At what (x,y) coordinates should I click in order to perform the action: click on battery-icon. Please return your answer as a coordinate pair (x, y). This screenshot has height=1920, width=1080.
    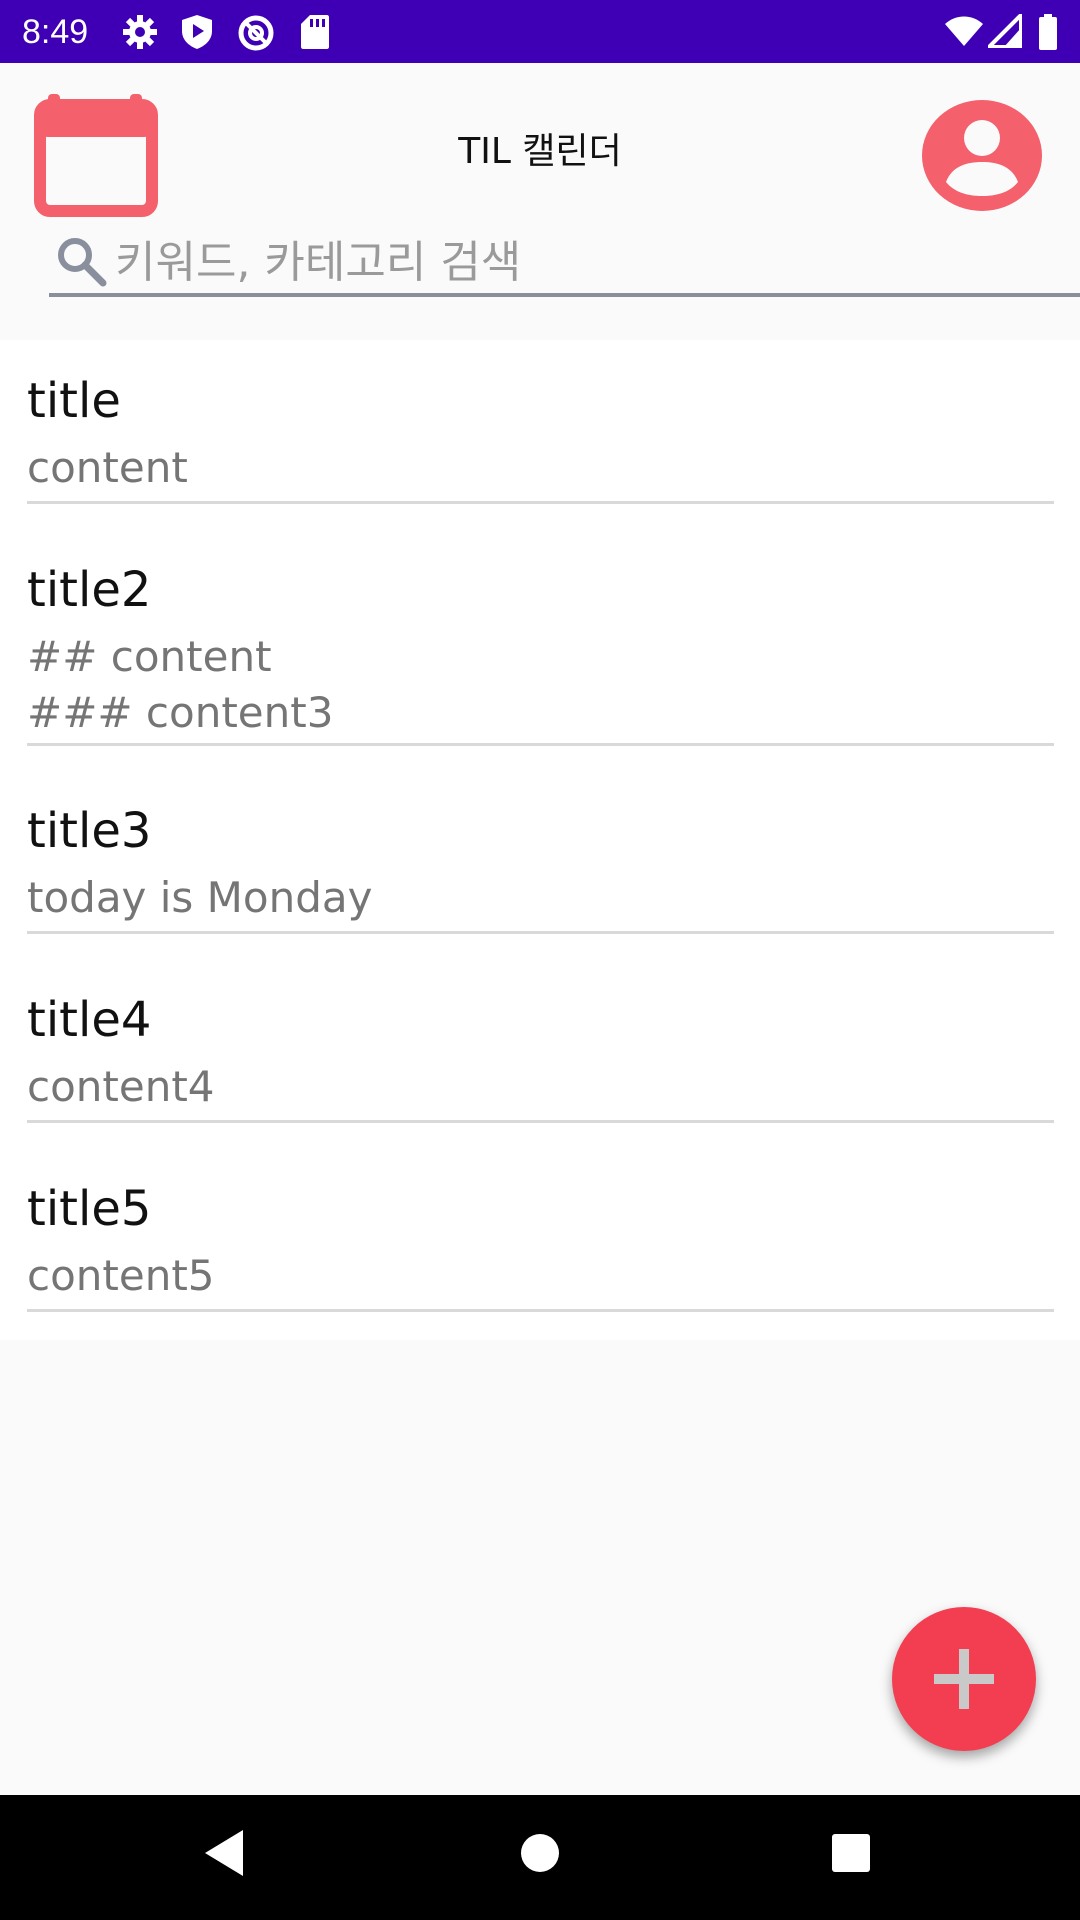
    Looking at the image, I should click on (1048, 32).